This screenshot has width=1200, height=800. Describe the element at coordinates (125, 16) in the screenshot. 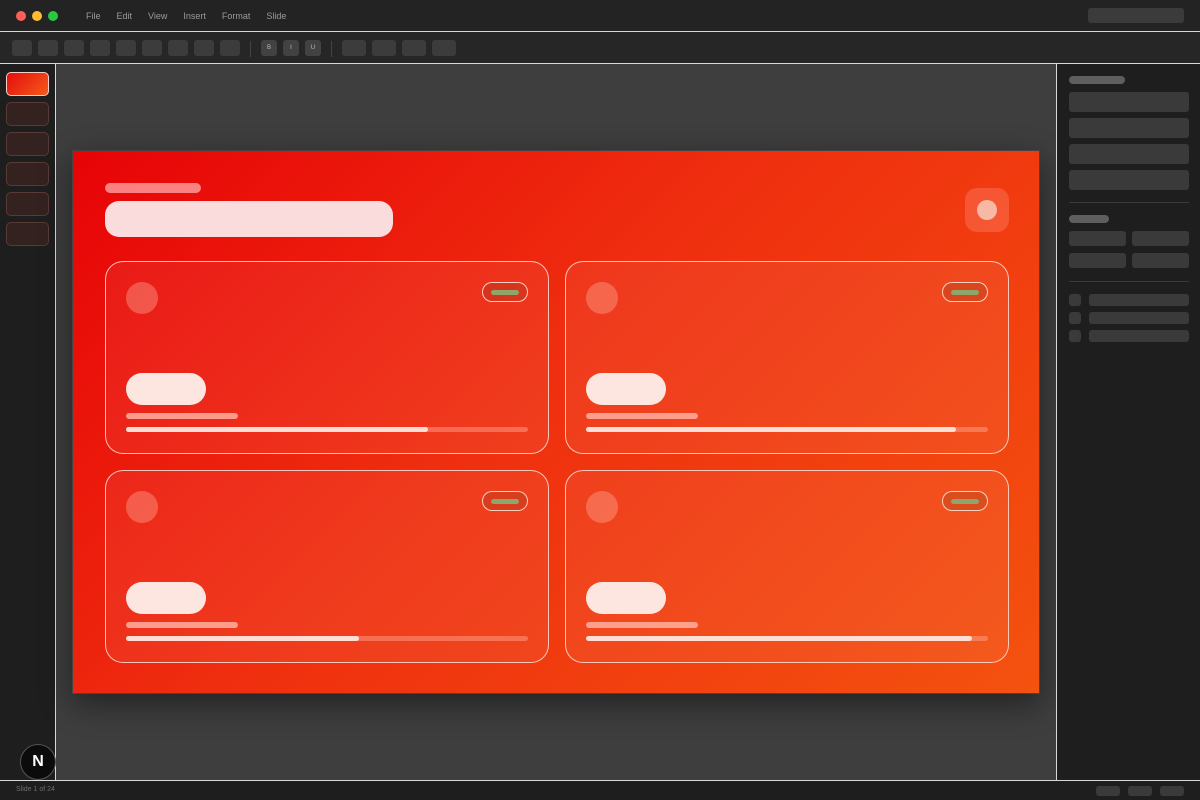

I see `menu-edit: Edit` at that location.